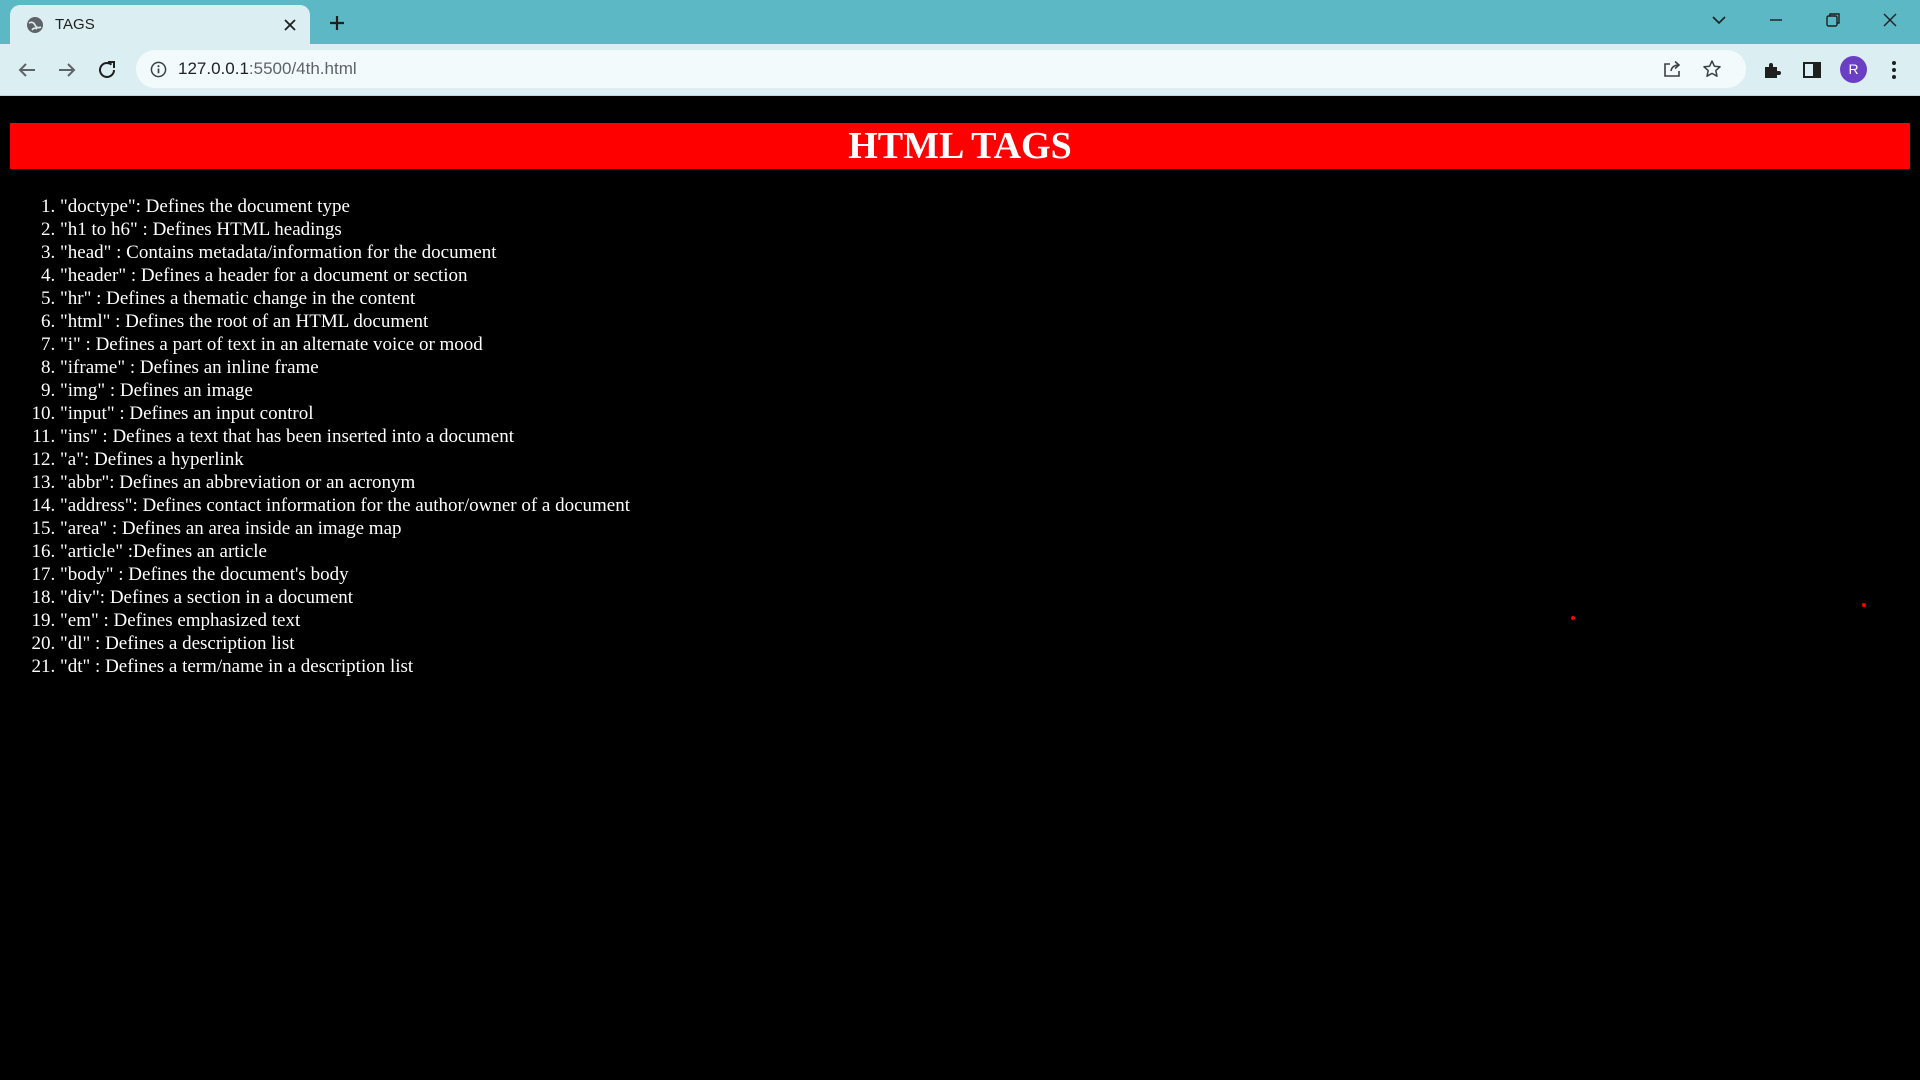 The height and width of the screenshot is (1080, 1920). Describe the element at coordinates (345, 413) in the screenshot. I see `list-item: "input" : Defines an input control` at that location.